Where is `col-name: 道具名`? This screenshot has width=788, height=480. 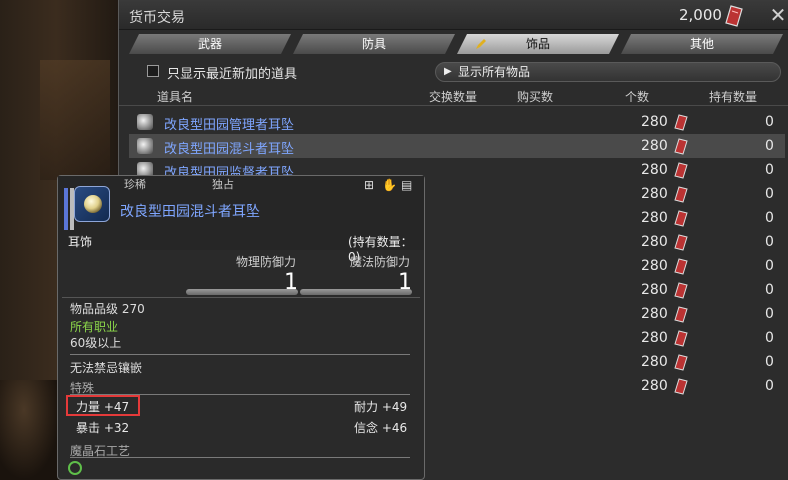 col-name: 道具名 is located at coordinates (175, 96).